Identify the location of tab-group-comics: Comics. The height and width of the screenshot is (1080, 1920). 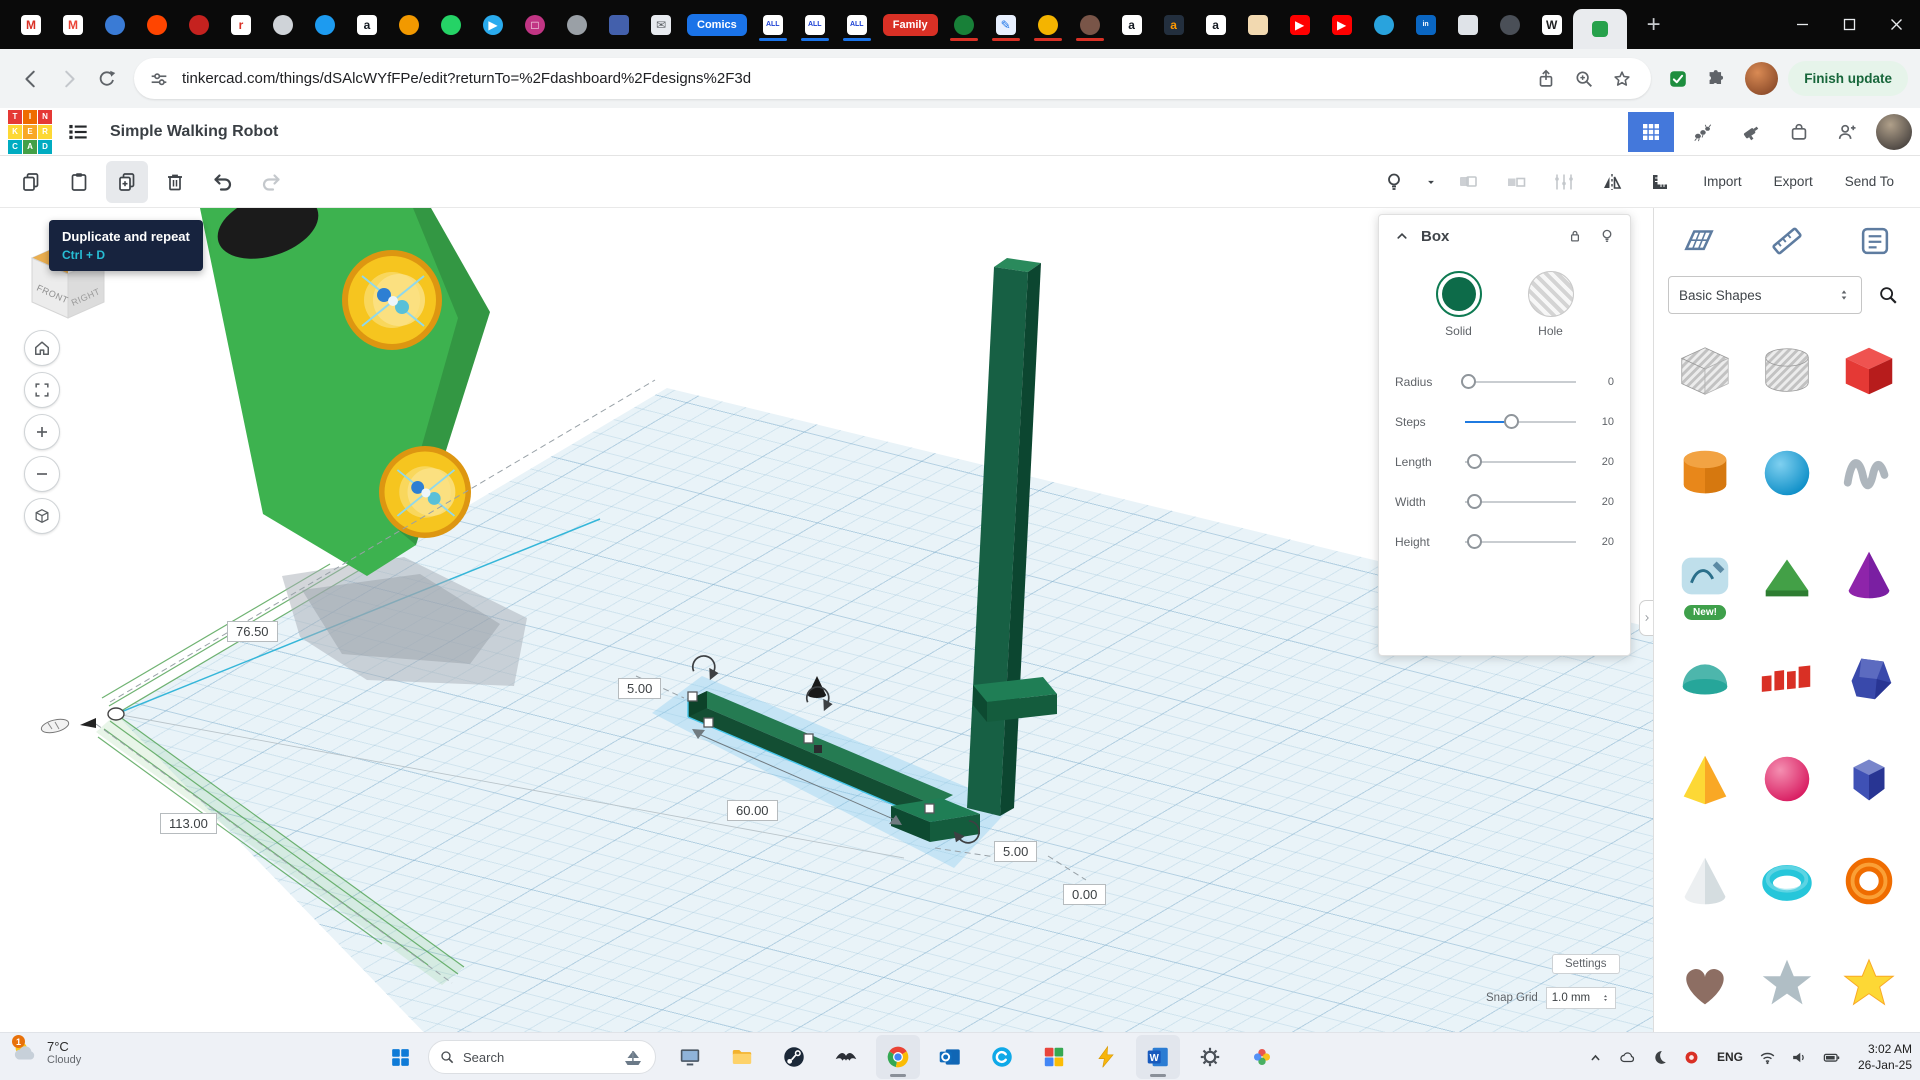
(717, 24).